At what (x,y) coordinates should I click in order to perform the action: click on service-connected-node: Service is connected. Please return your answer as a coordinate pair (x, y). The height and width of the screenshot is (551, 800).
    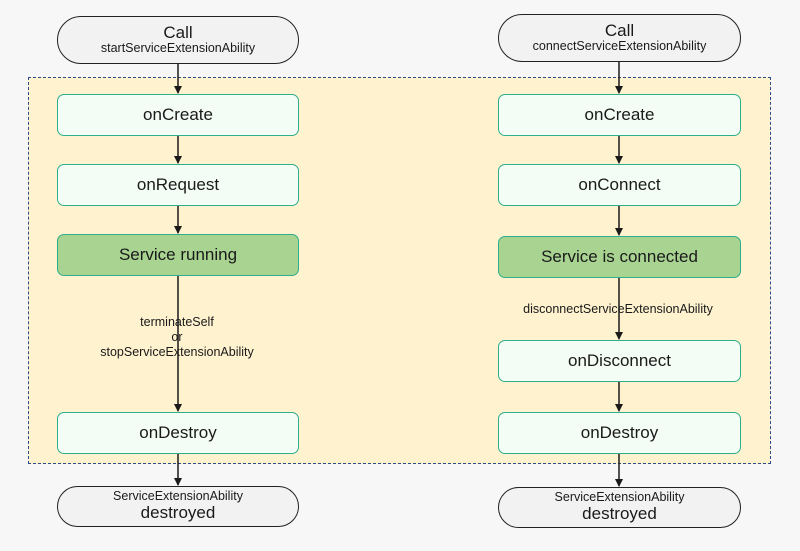
    Looking at the image, I should click on (619, 257).